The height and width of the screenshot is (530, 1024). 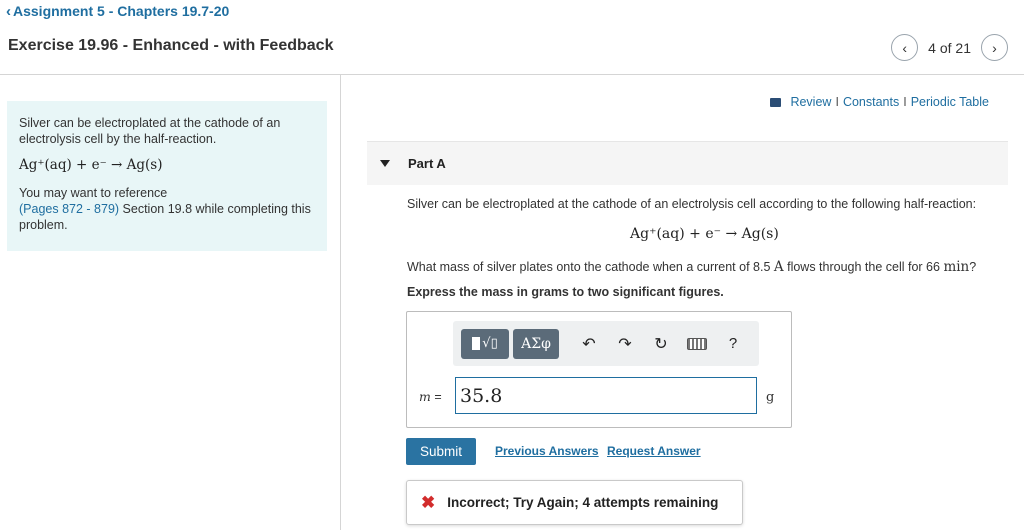 What do you see at coordinates (490, 343) in the screenshot?
I see `templates-label: √▯` at bounding box center [490, 343].